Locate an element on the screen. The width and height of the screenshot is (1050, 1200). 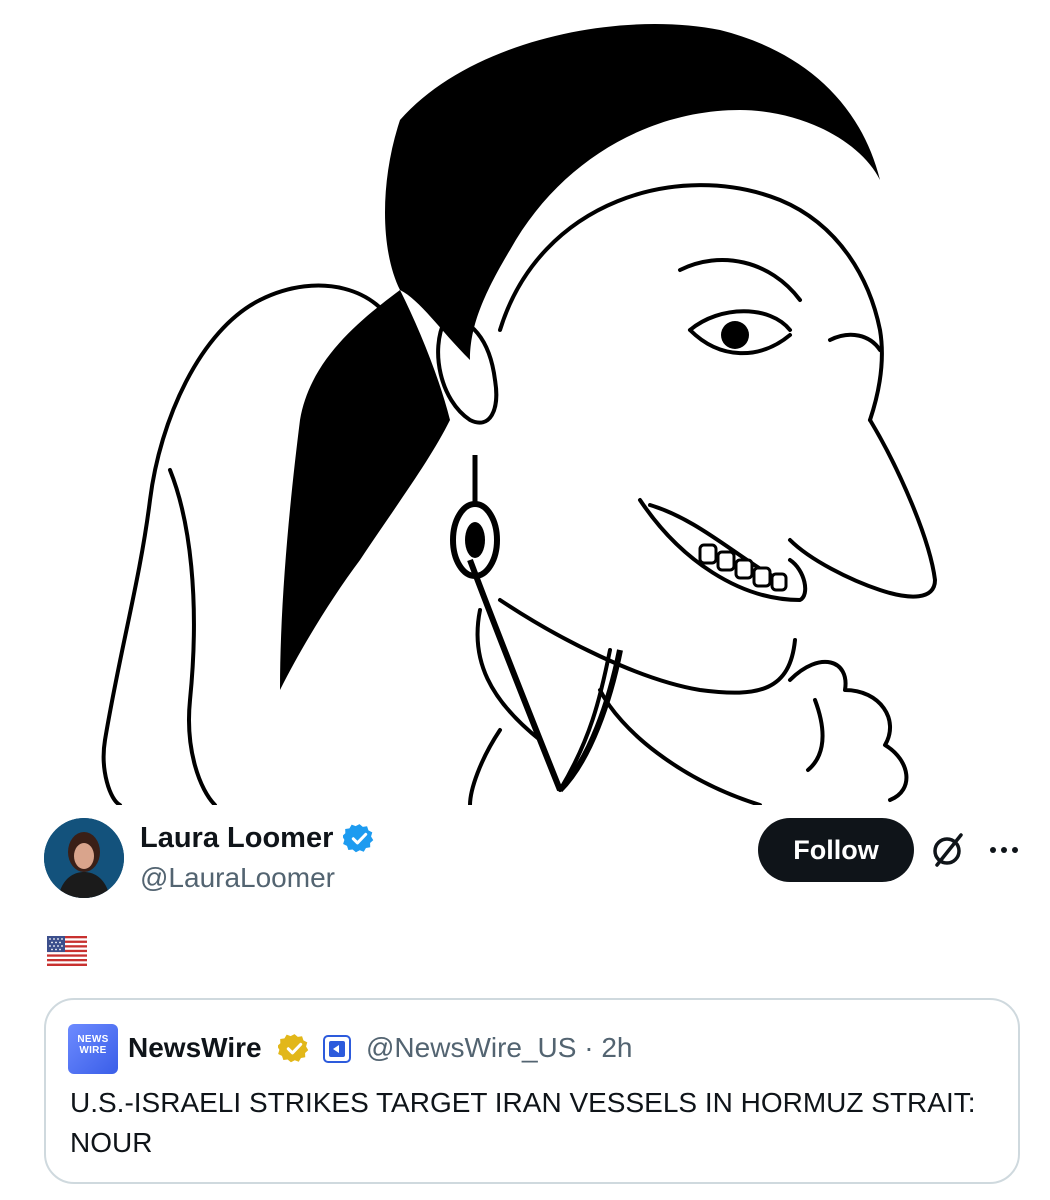
author-handle: @LauraLoomer is located at coordinates (237, 878).